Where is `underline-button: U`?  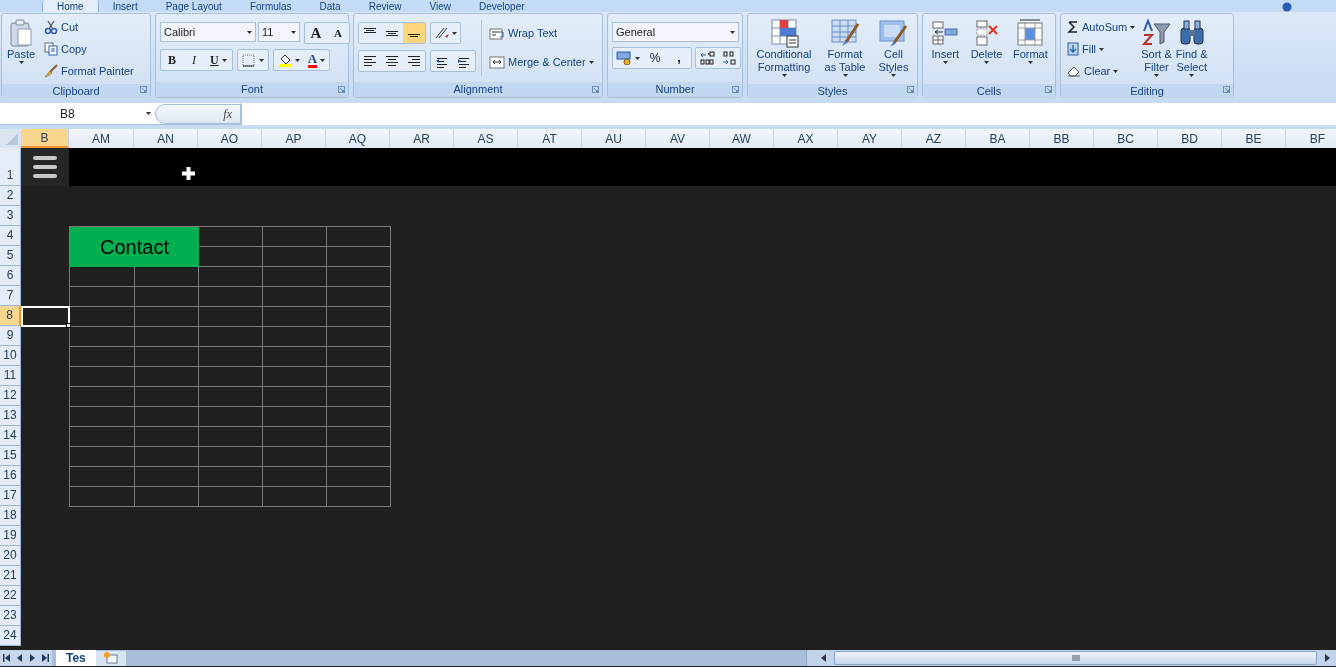 underline-button: U is located at coordinates (218, 60).